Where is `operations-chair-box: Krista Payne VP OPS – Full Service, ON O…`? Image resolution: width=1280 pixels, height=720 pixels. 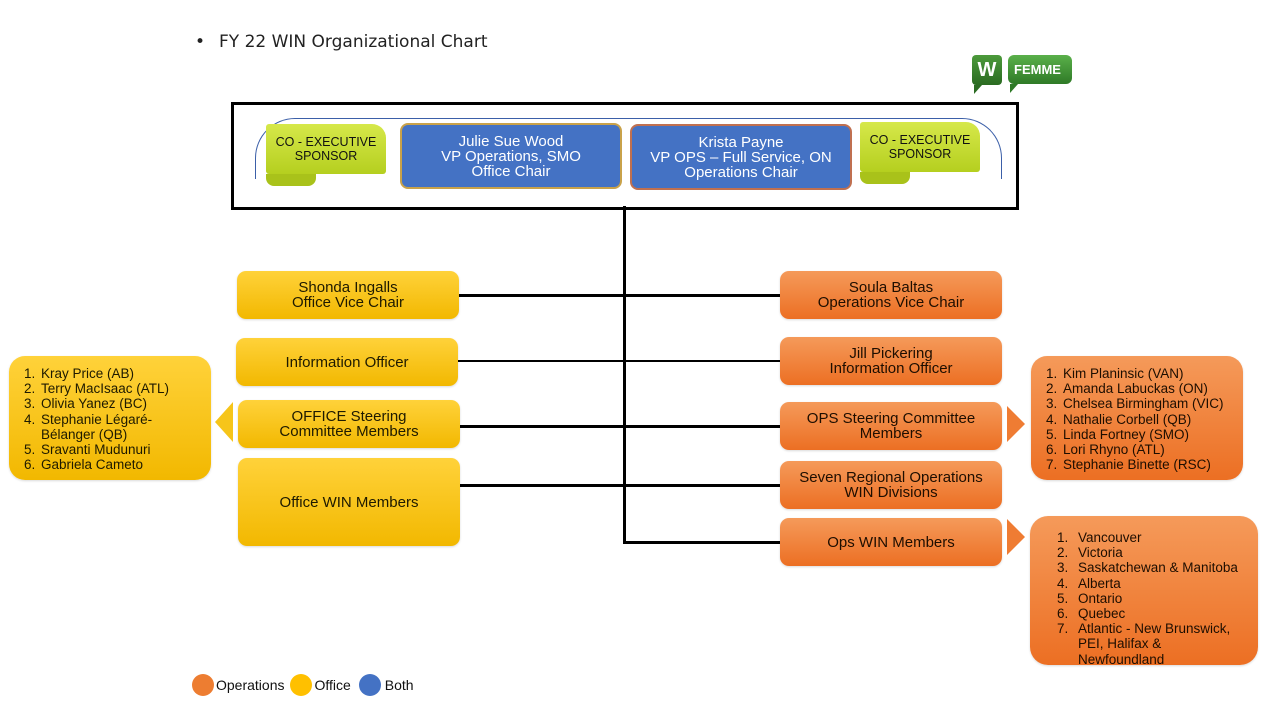
operations-chair-box: Krista Payne VP OPS – Full Service, ON O… is located at coordinates (741, 157).